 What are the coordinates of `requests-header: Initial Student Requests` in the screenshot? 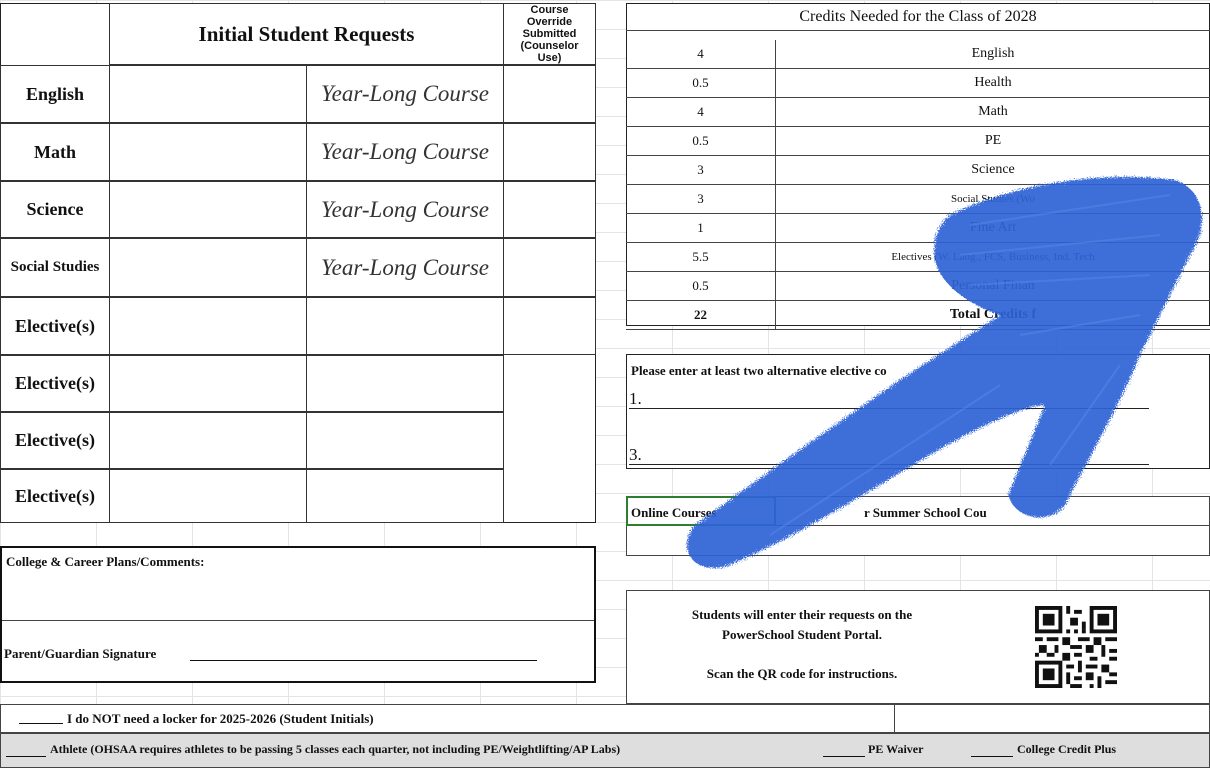 It's located at (306, 34).